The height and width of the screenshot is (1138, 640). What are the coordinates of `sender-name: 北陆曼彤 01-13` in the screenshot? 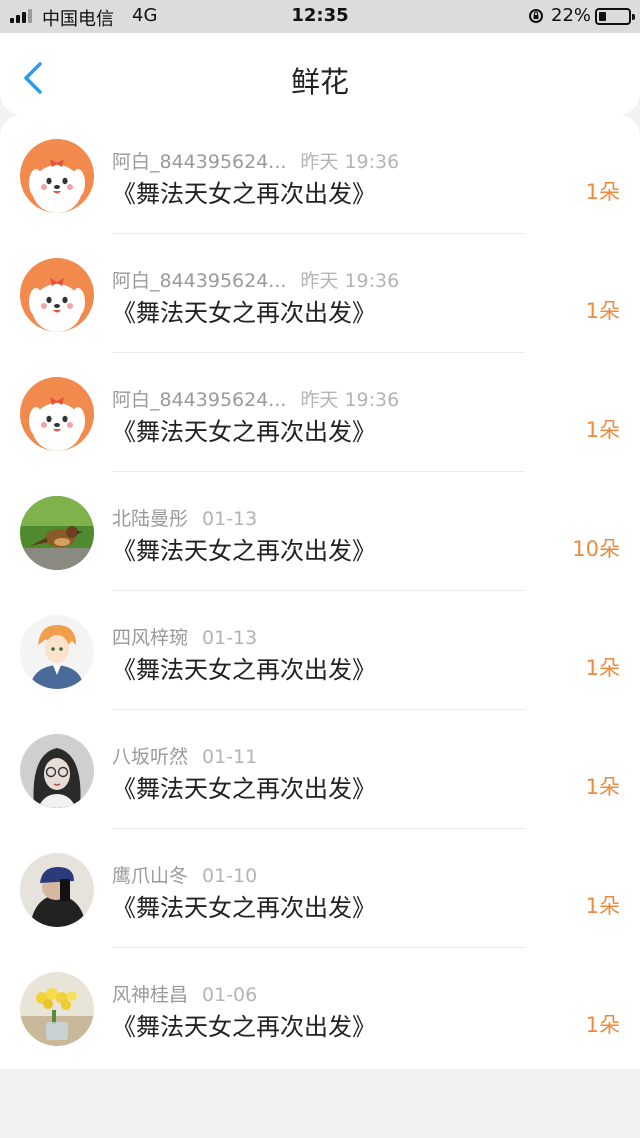 It's located at (185, 519).